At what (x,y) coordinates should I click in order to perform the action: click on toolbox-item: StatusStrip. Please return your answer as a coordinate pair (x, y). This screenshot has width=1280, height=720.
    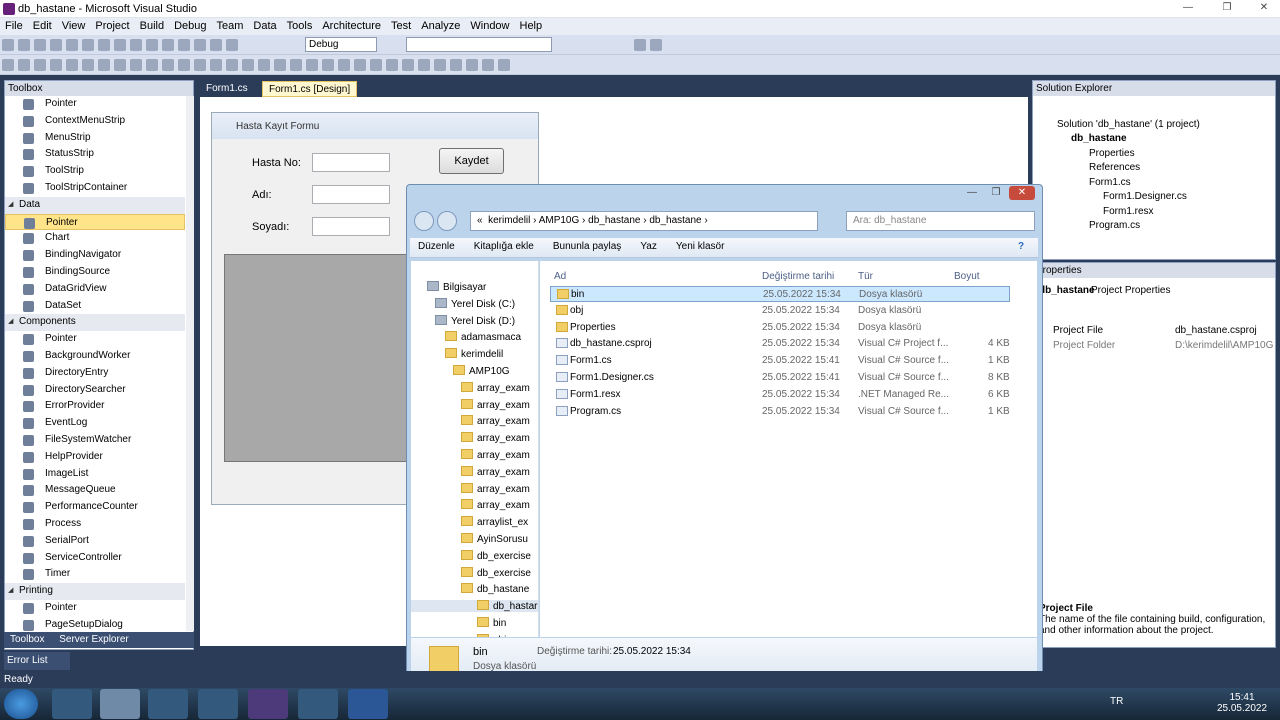
    Looking at the image, I should click on (95, 154).